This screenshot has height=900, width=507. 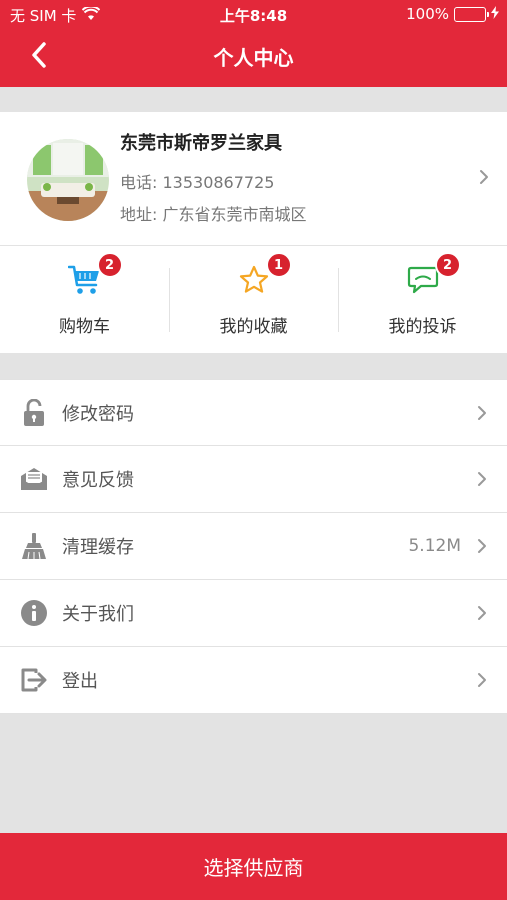 I want to click on page-title: 个人中心, so click(x=253, y=58).